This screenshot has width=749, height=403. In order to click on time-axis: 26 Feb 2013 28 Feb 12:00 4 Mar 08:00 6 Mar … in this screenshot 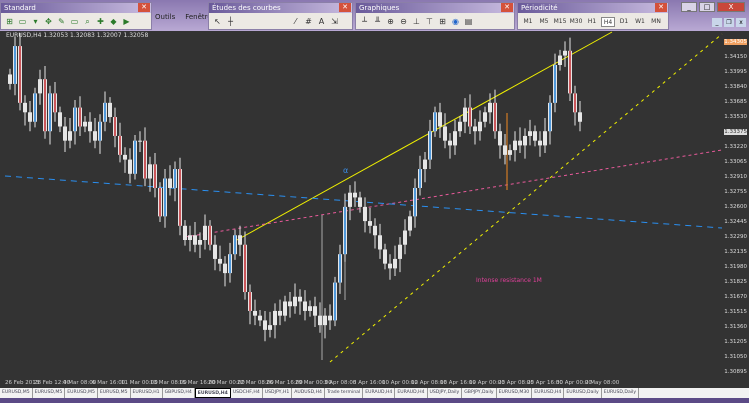, I will do `click(374, 384)`.